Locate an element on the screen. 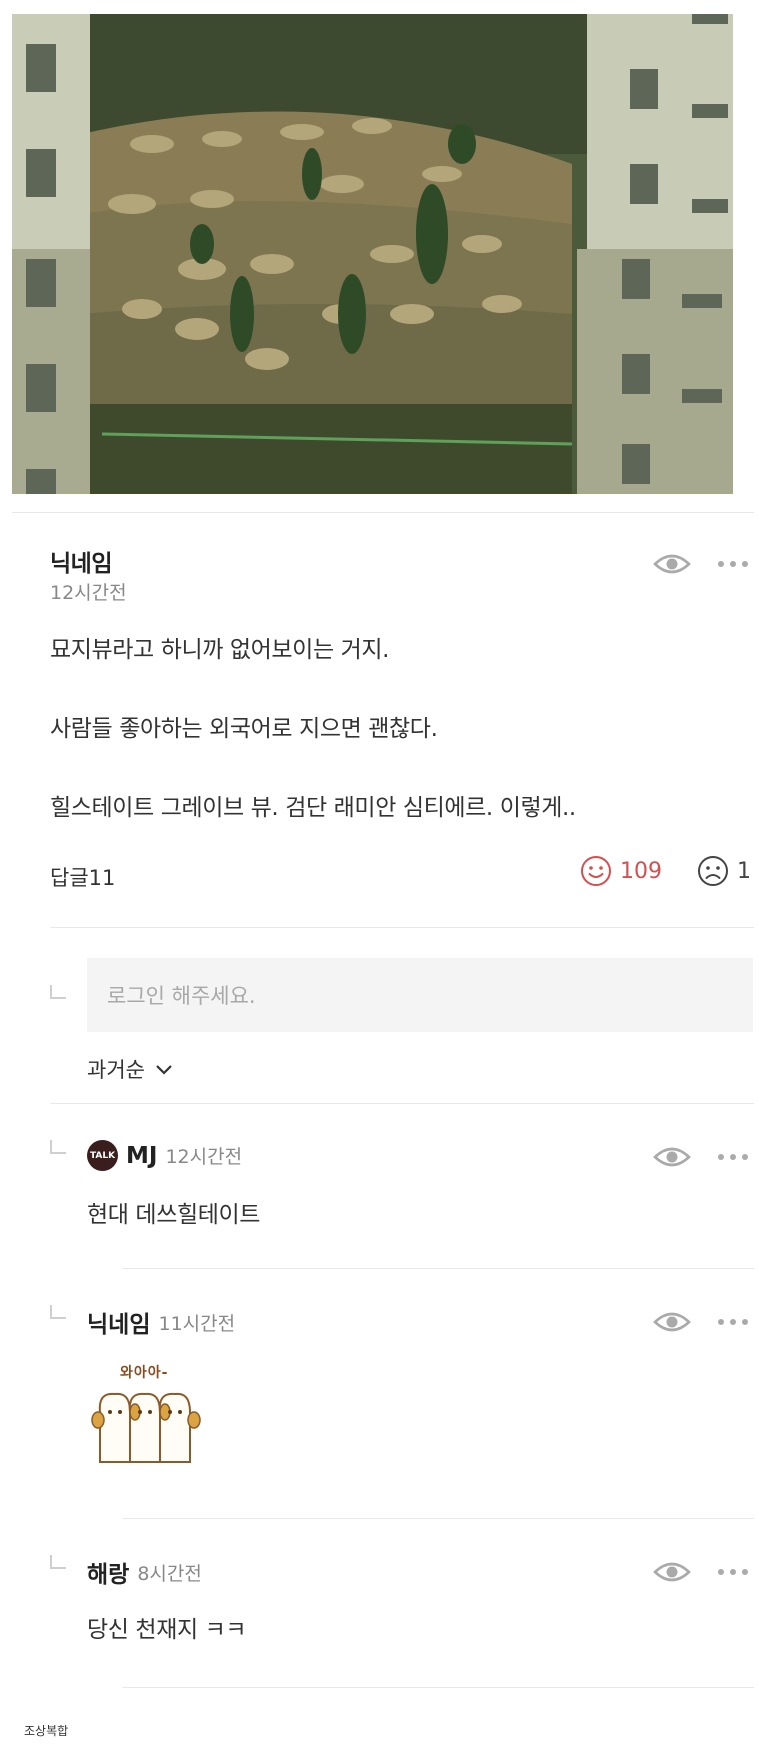 The height and width of the screenshot is (1750, 759). comment-time: 12시간전 is located at coordinates (88, 593).